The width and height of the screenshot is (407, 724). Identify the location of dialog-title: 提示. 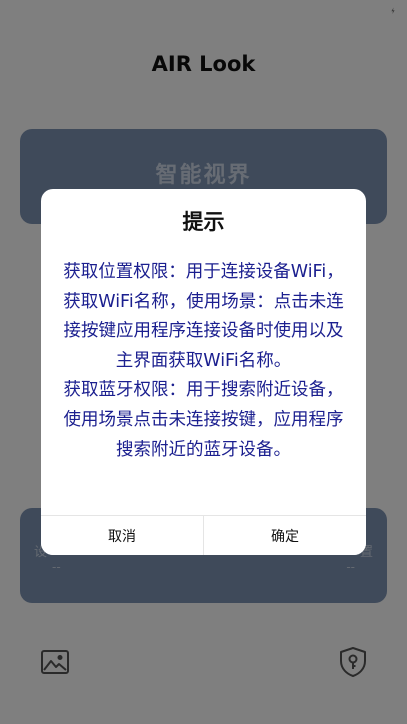
(203, 222).